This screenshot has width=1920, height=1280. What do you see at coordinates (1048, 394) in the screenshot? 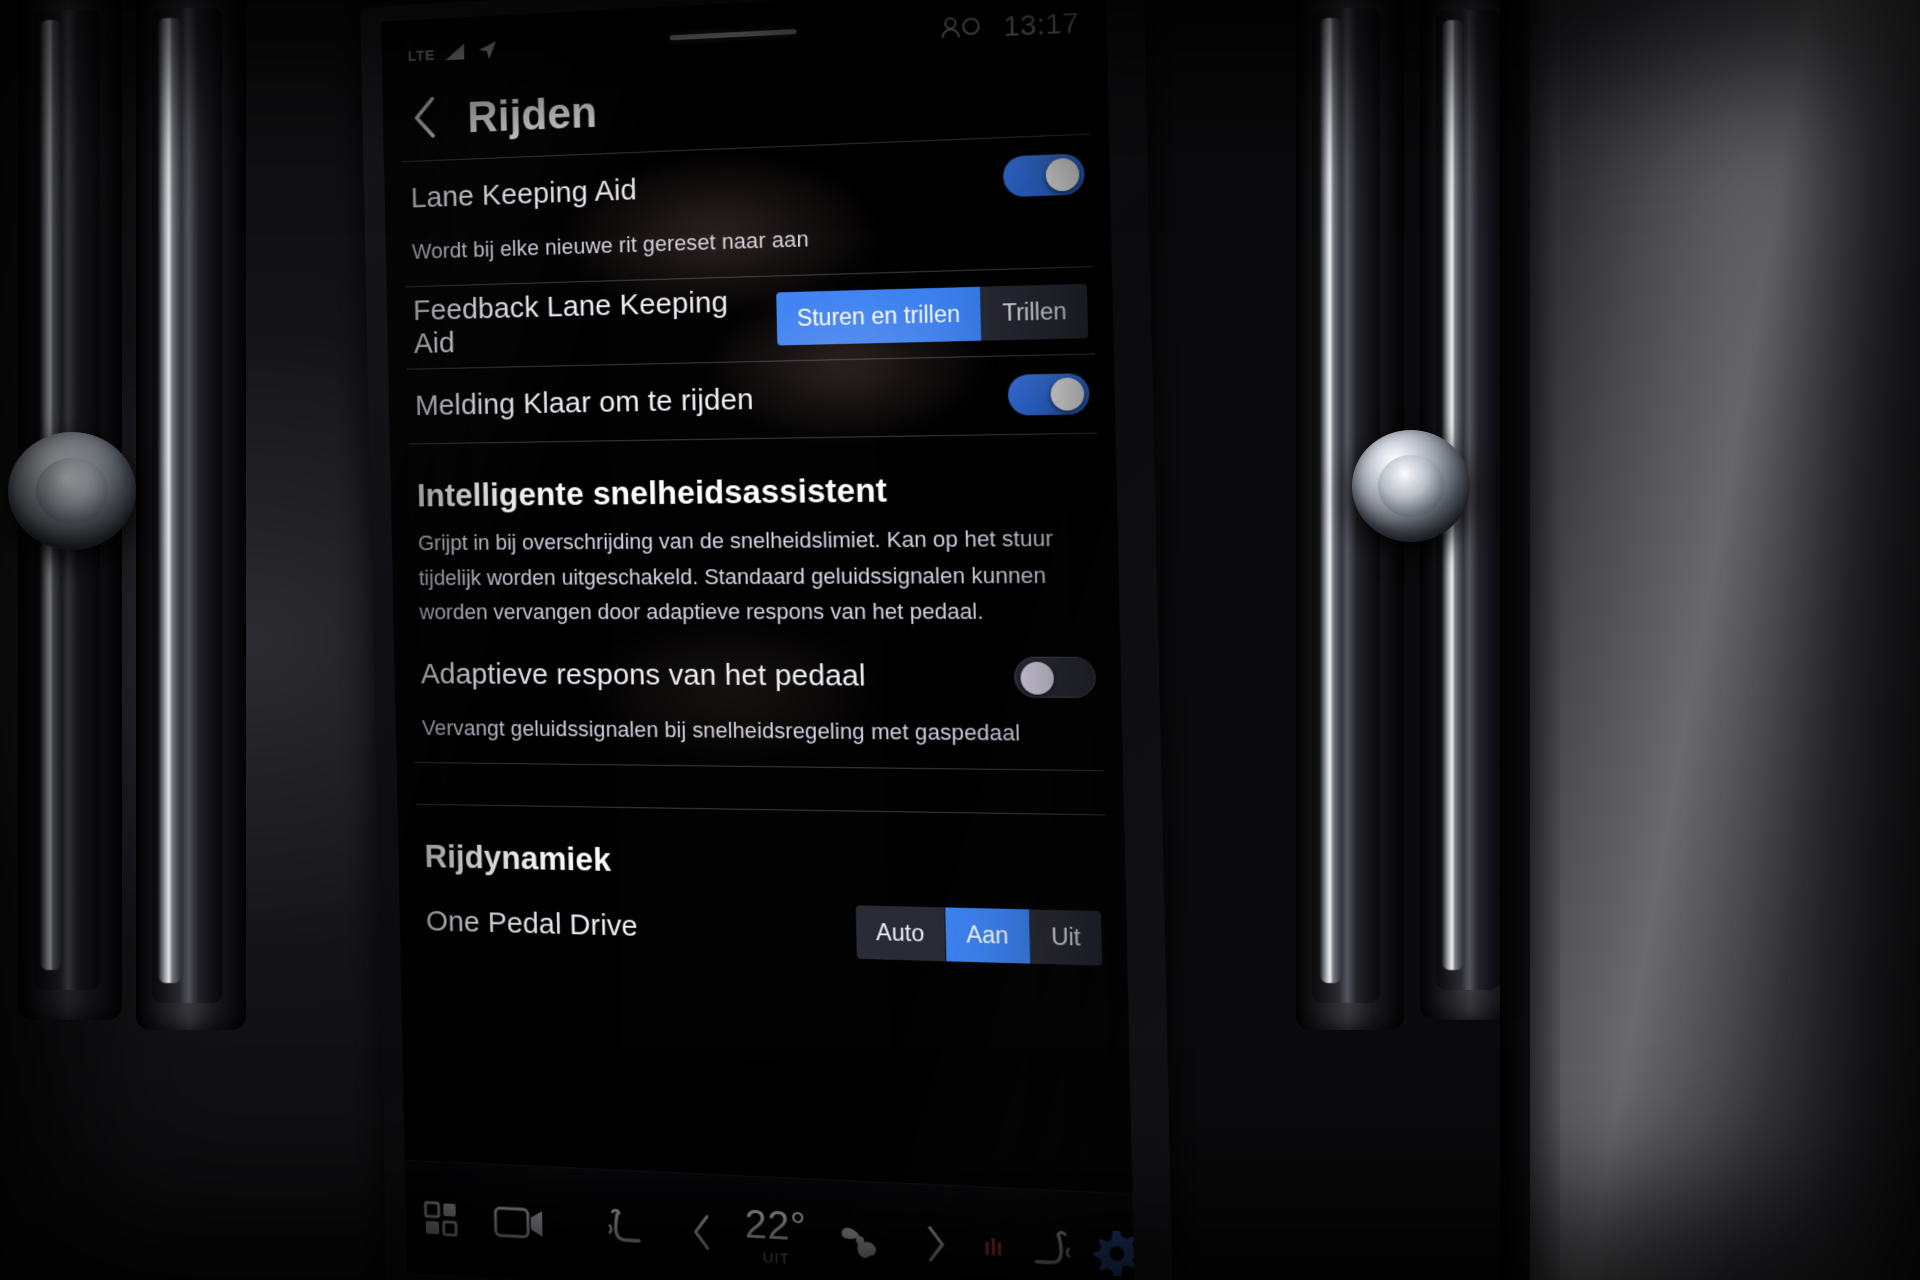
I see `melding-klaar-om-te-rijden-toggle` at bounding box center [1048, 394].